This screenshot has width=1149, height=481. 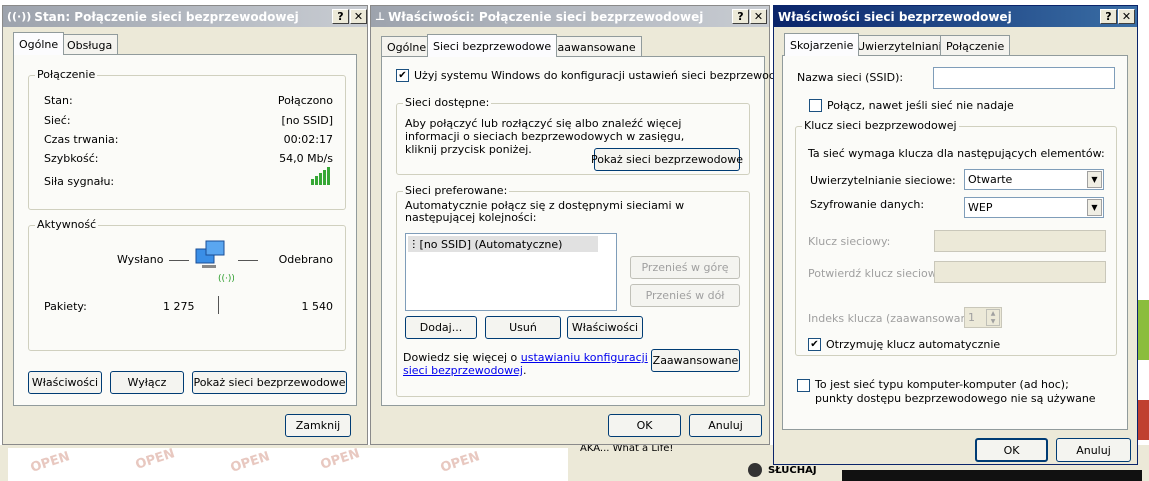 I want to click on preferred-networks-list: ⵗ [no SSID] (Automatyczne), so click(x=511, y=272).